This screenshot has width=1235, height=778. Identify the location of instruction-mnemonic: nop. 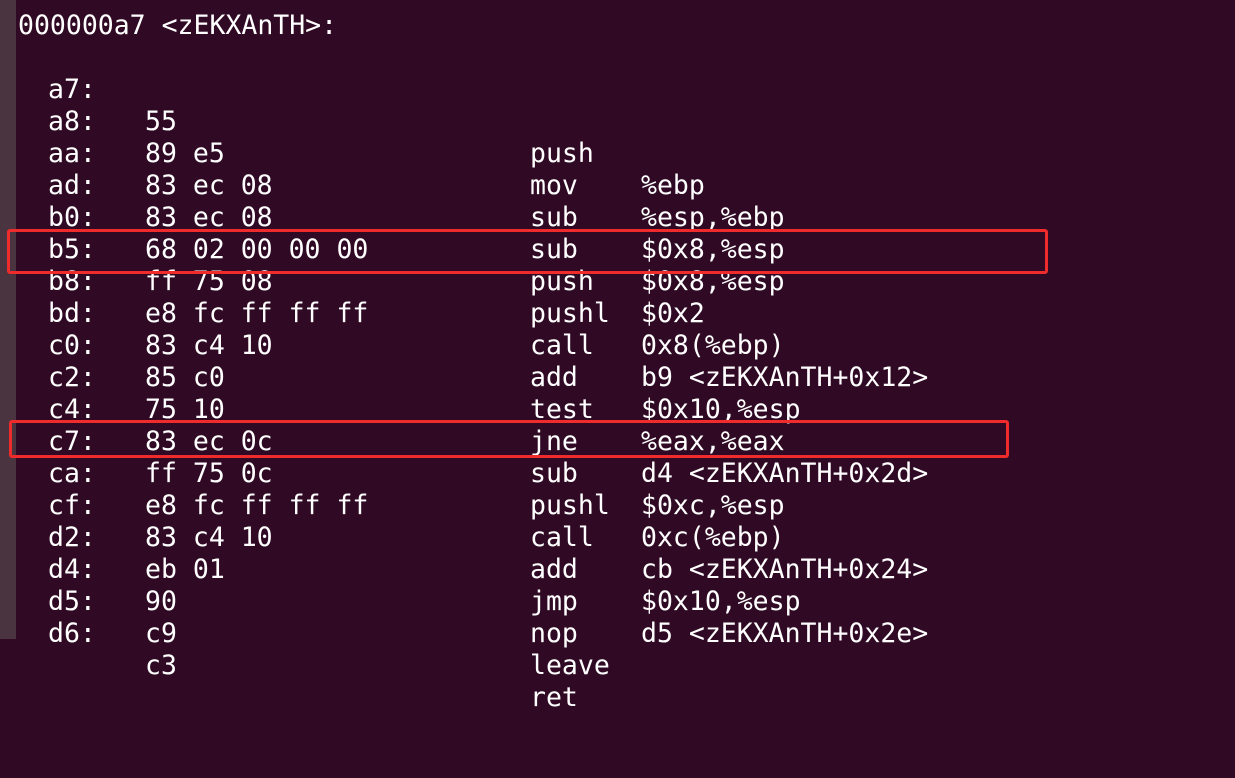
(554, 633).